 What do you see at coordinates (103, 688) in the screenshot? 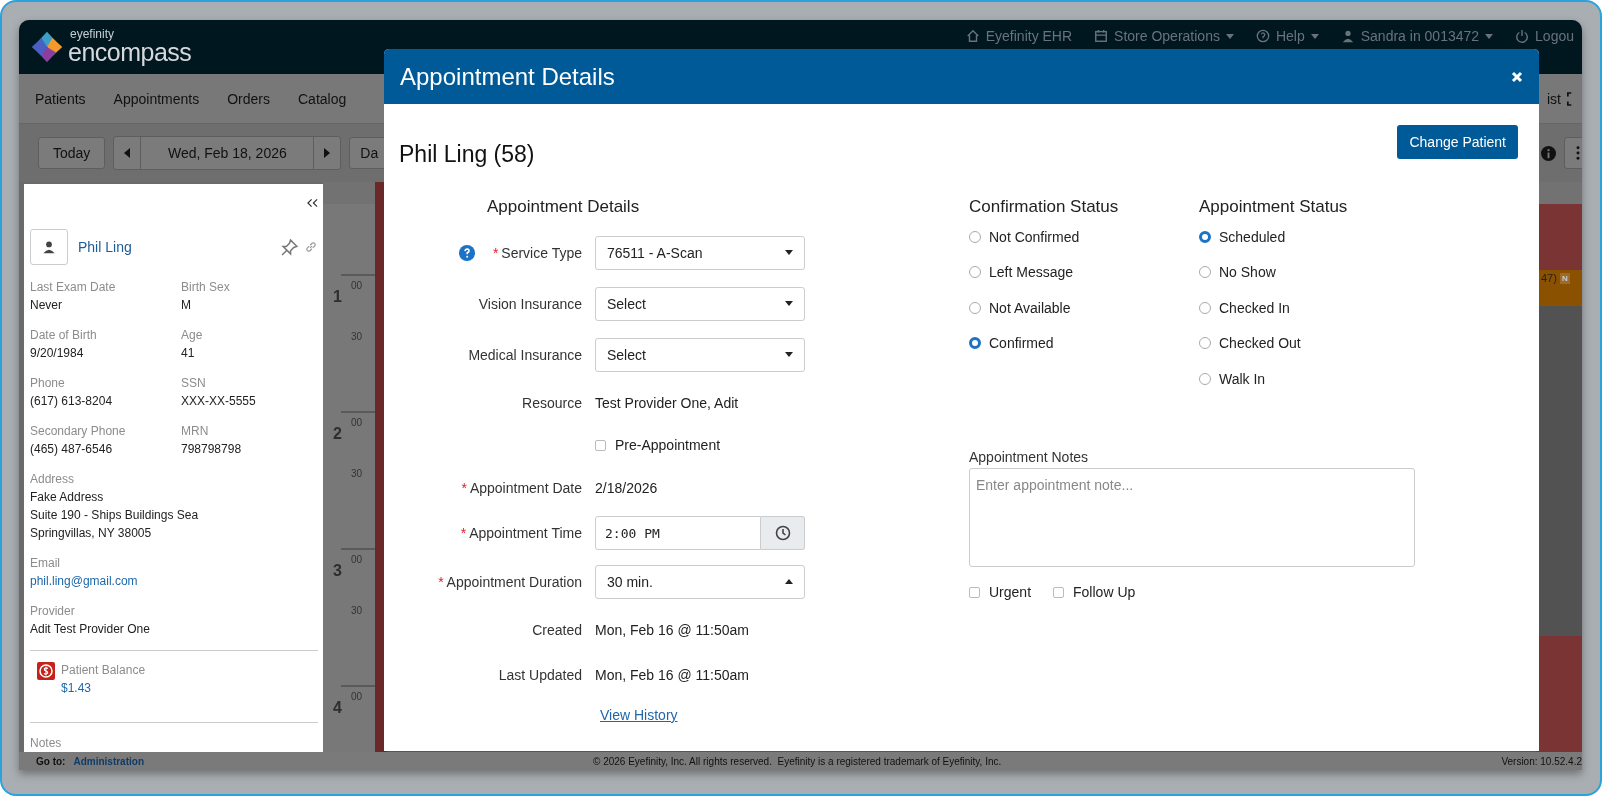
I see `balance-link: $1.43` at bounding box center [103, 688].